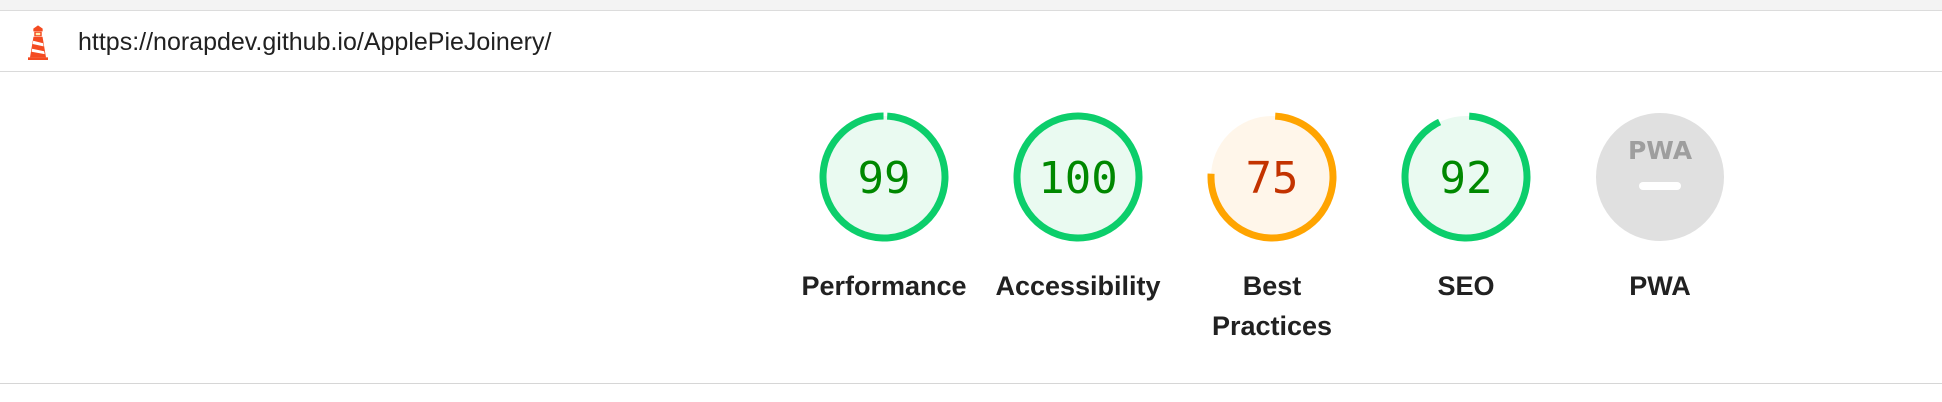  I want to click on gauge-label: SEO, so click(1466, 286).